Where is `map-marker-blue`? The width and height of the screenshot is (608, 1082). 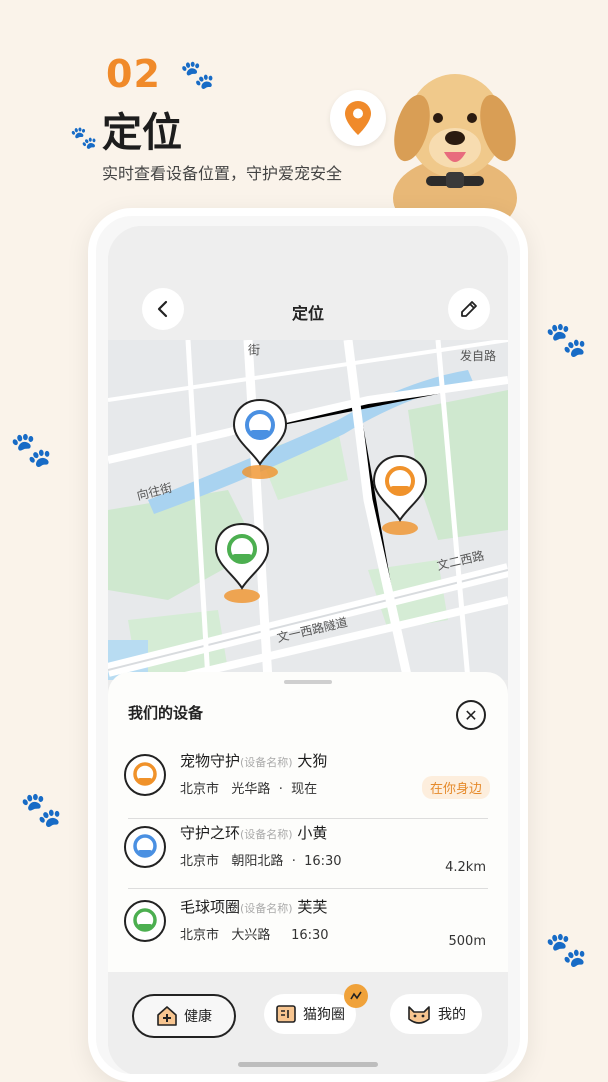
map-marker-blue is located at coordinates (260, 439).